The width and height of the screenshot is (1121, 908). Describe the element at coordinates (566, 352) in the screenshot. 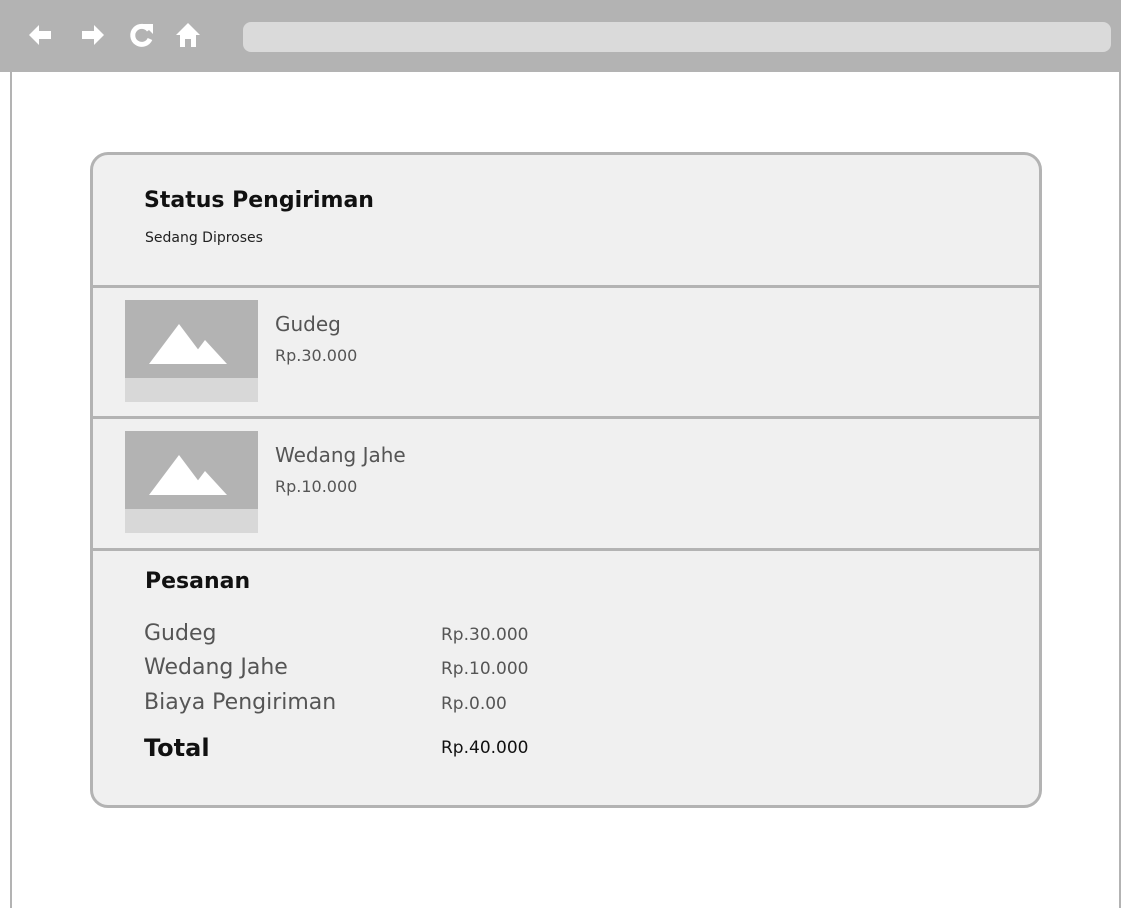

I see `order-item: Gudeg Rp.30.000` at that location.